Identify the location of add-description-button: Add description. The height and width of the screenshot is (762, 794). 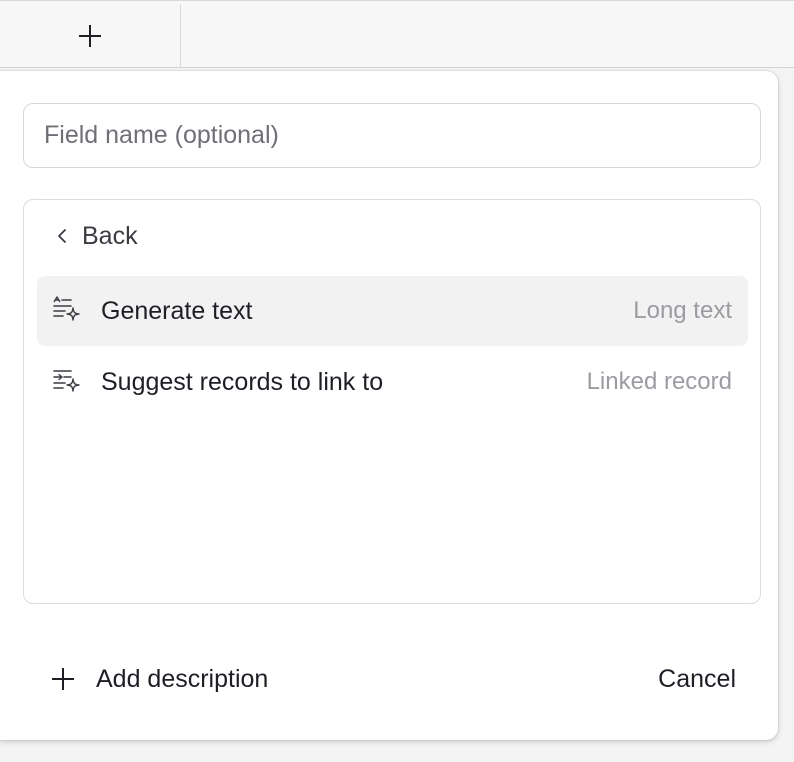
(159, 679).